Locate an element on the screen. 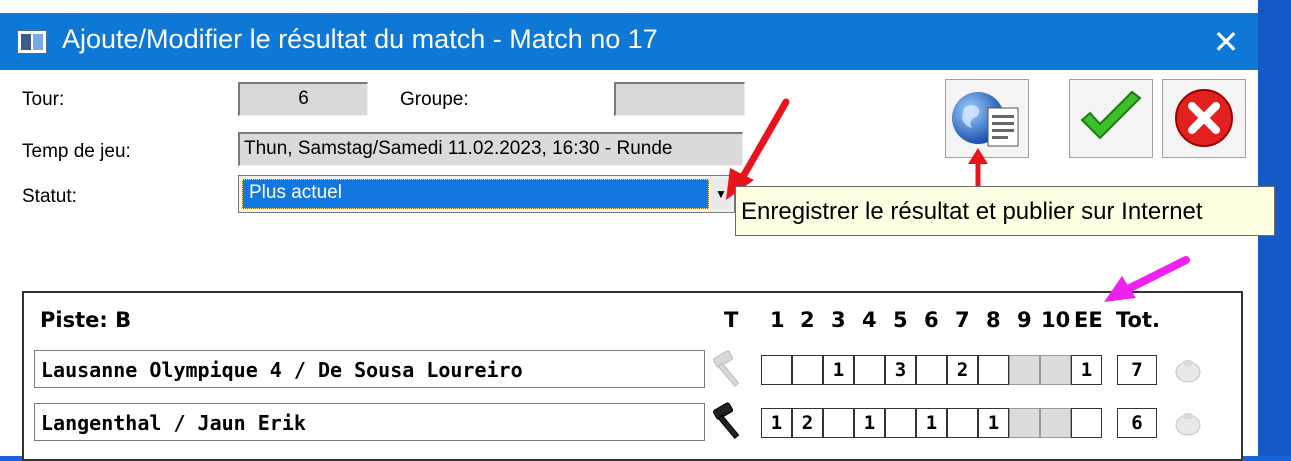 The image size is (1291, 461). header-end-10: 10 is located at coordinates (1056, 320).